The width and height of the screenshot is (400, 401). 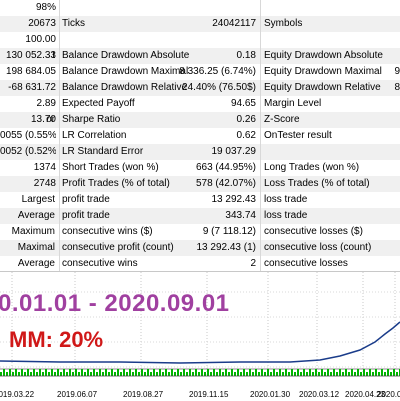 I want to click on cell-d: 24042117, so click(x=234, y=23).